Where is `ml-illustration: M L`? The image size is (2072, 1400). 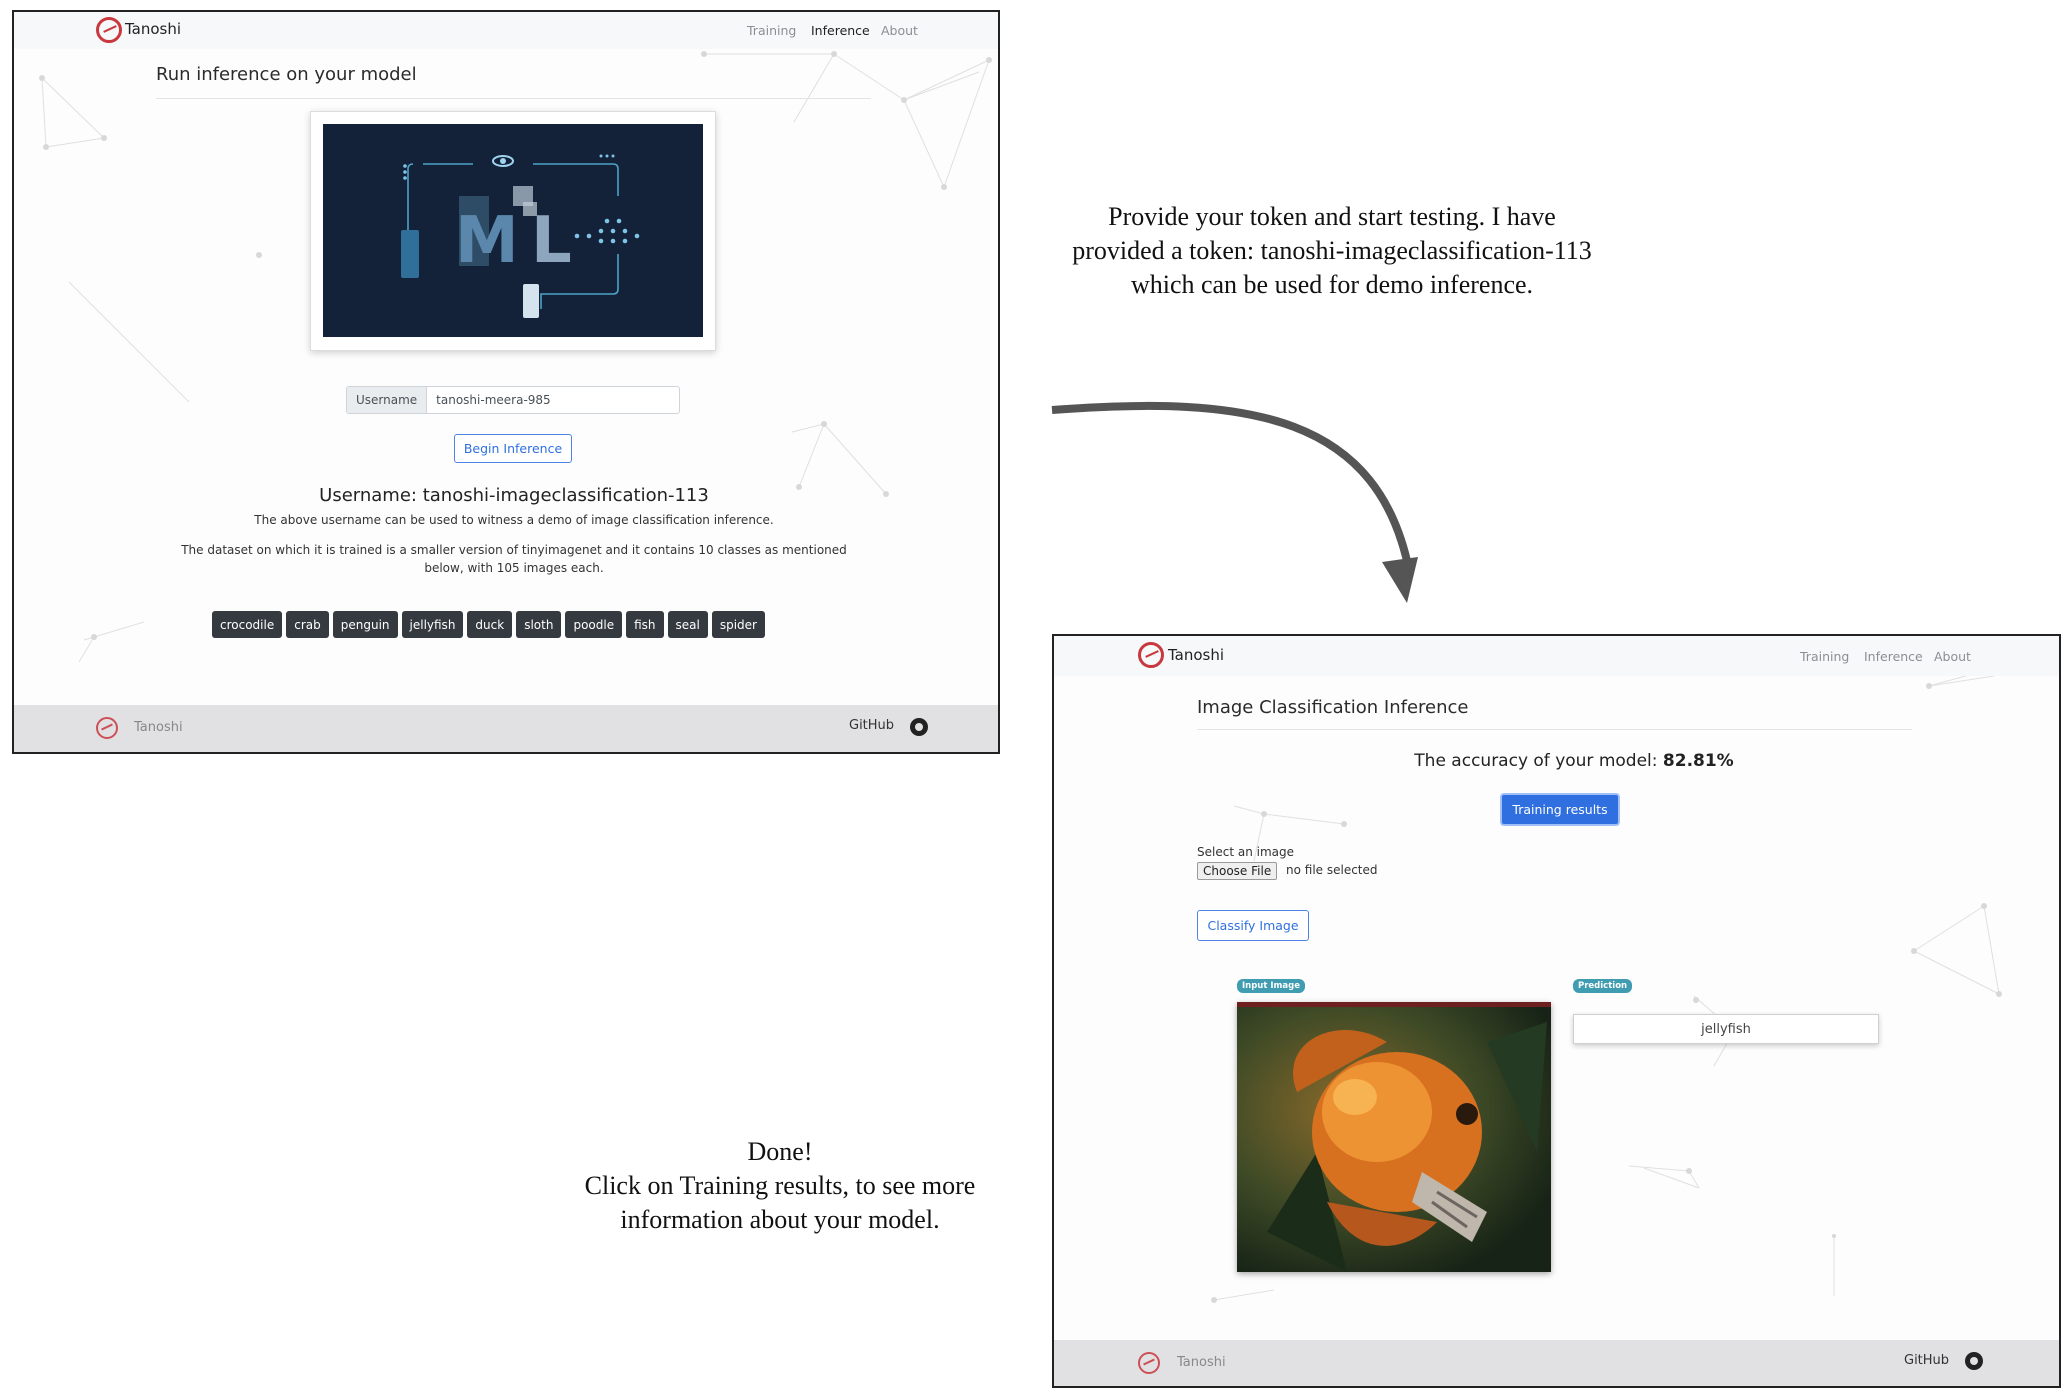 ml-illustration: M L is located at coordinates (520, 236).